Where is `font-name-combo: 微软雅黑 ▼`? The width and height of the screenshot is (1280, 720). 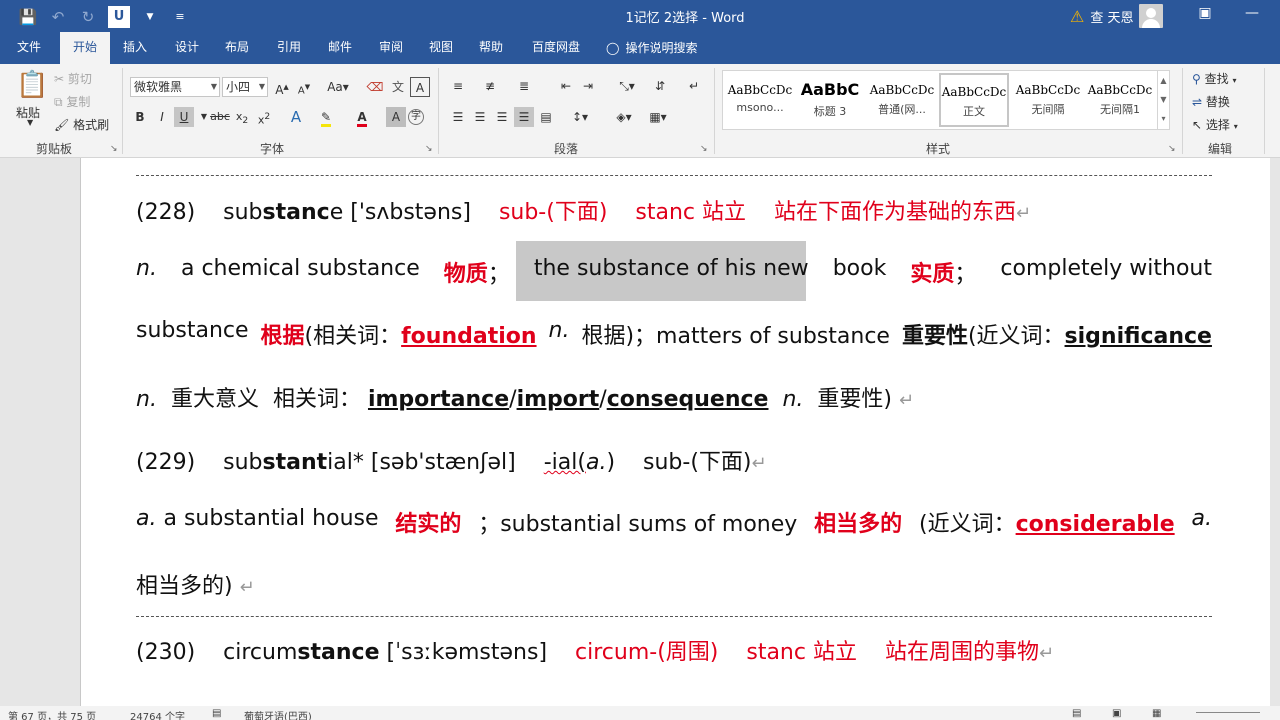 font-name-combo: 微软雅黑 ▼ is located at coordinates (175, 87).